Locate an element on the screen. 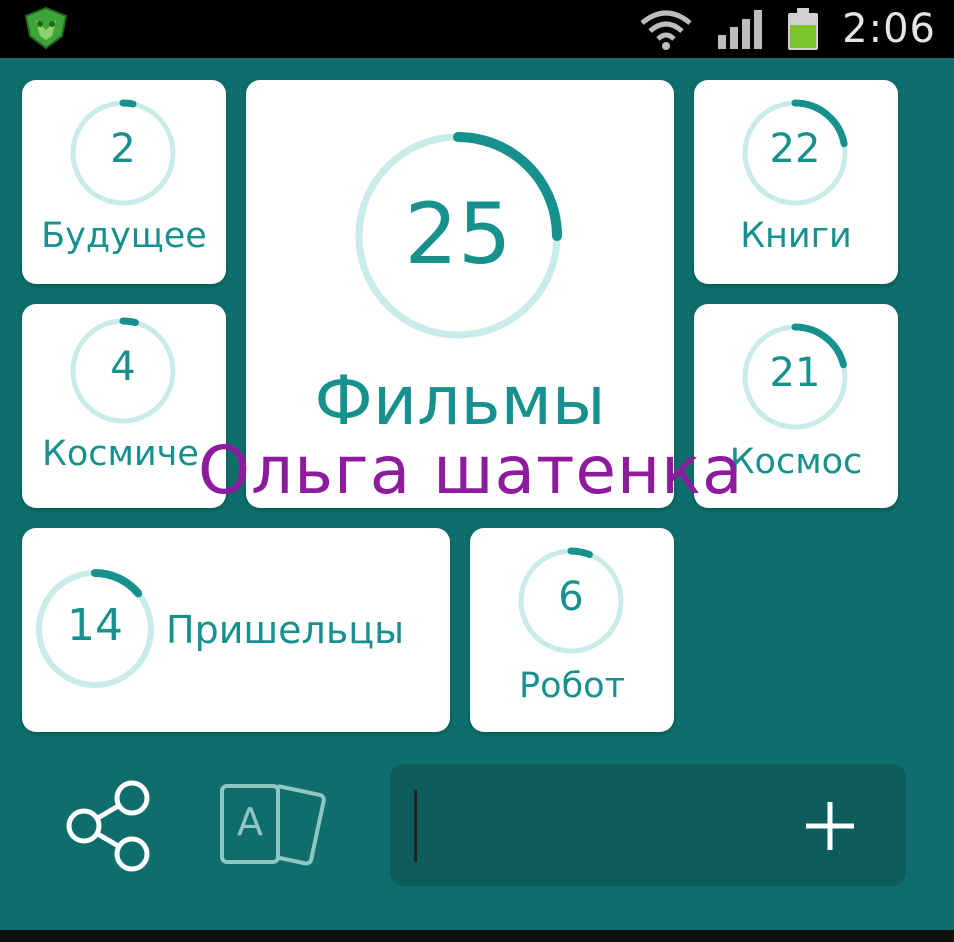 The image size is (954, 942). tile-label: Космиче is located at coordinates (120, 454).